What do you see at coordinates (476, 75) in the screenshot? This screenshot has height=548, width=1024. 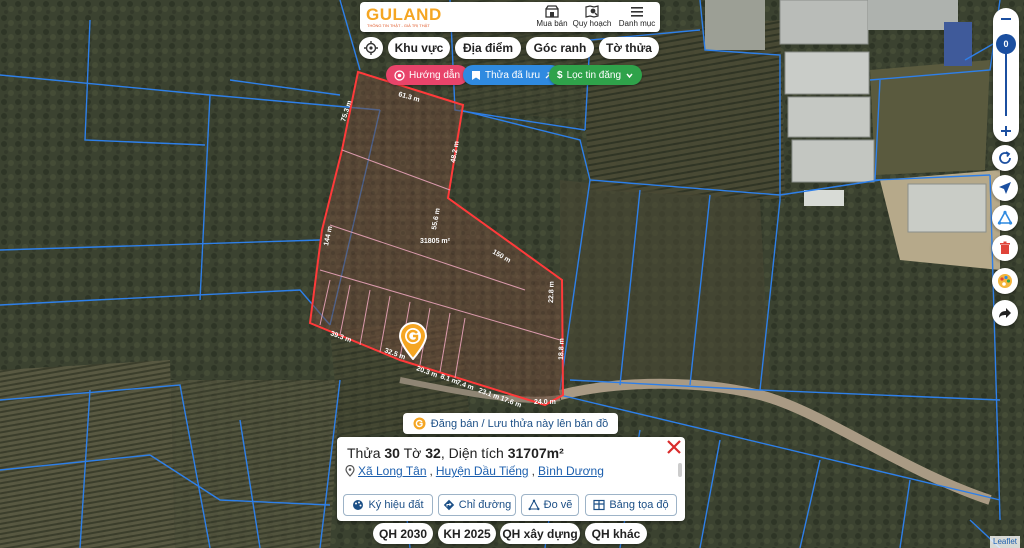 I see `bookmark-icon` at bounding box center [476, 75].